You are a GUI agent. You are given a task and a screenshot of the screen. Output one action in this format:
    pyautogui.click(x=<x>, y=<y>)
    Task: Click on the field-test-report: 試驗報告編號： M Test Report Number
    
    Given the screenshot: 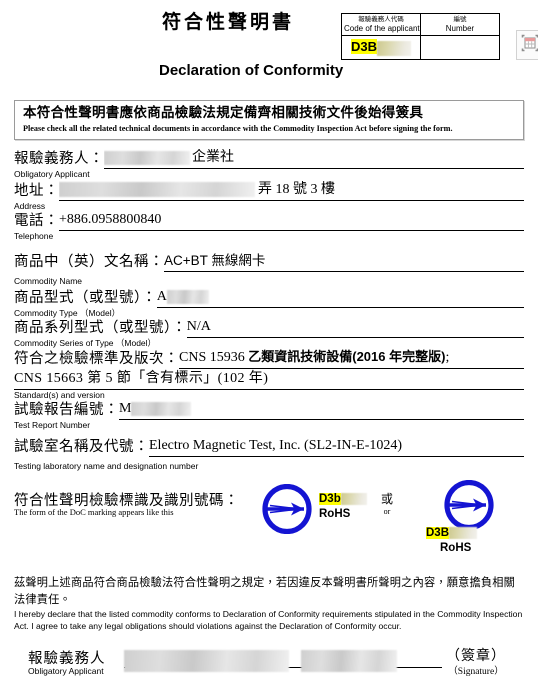 What is the action you would take?
    pyautogui.click(x=269, y=415)
    